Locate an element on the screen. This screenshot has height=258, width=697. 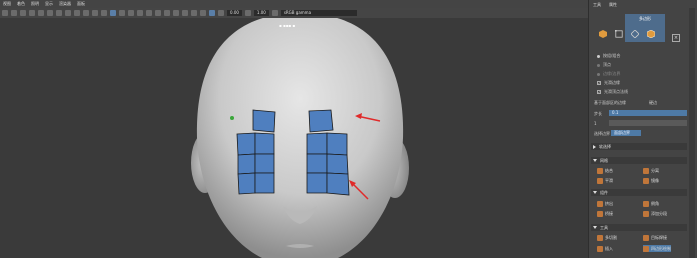
option-smooth-edge: ✓ 光滑边缘 is located at coordinates (608, 83).